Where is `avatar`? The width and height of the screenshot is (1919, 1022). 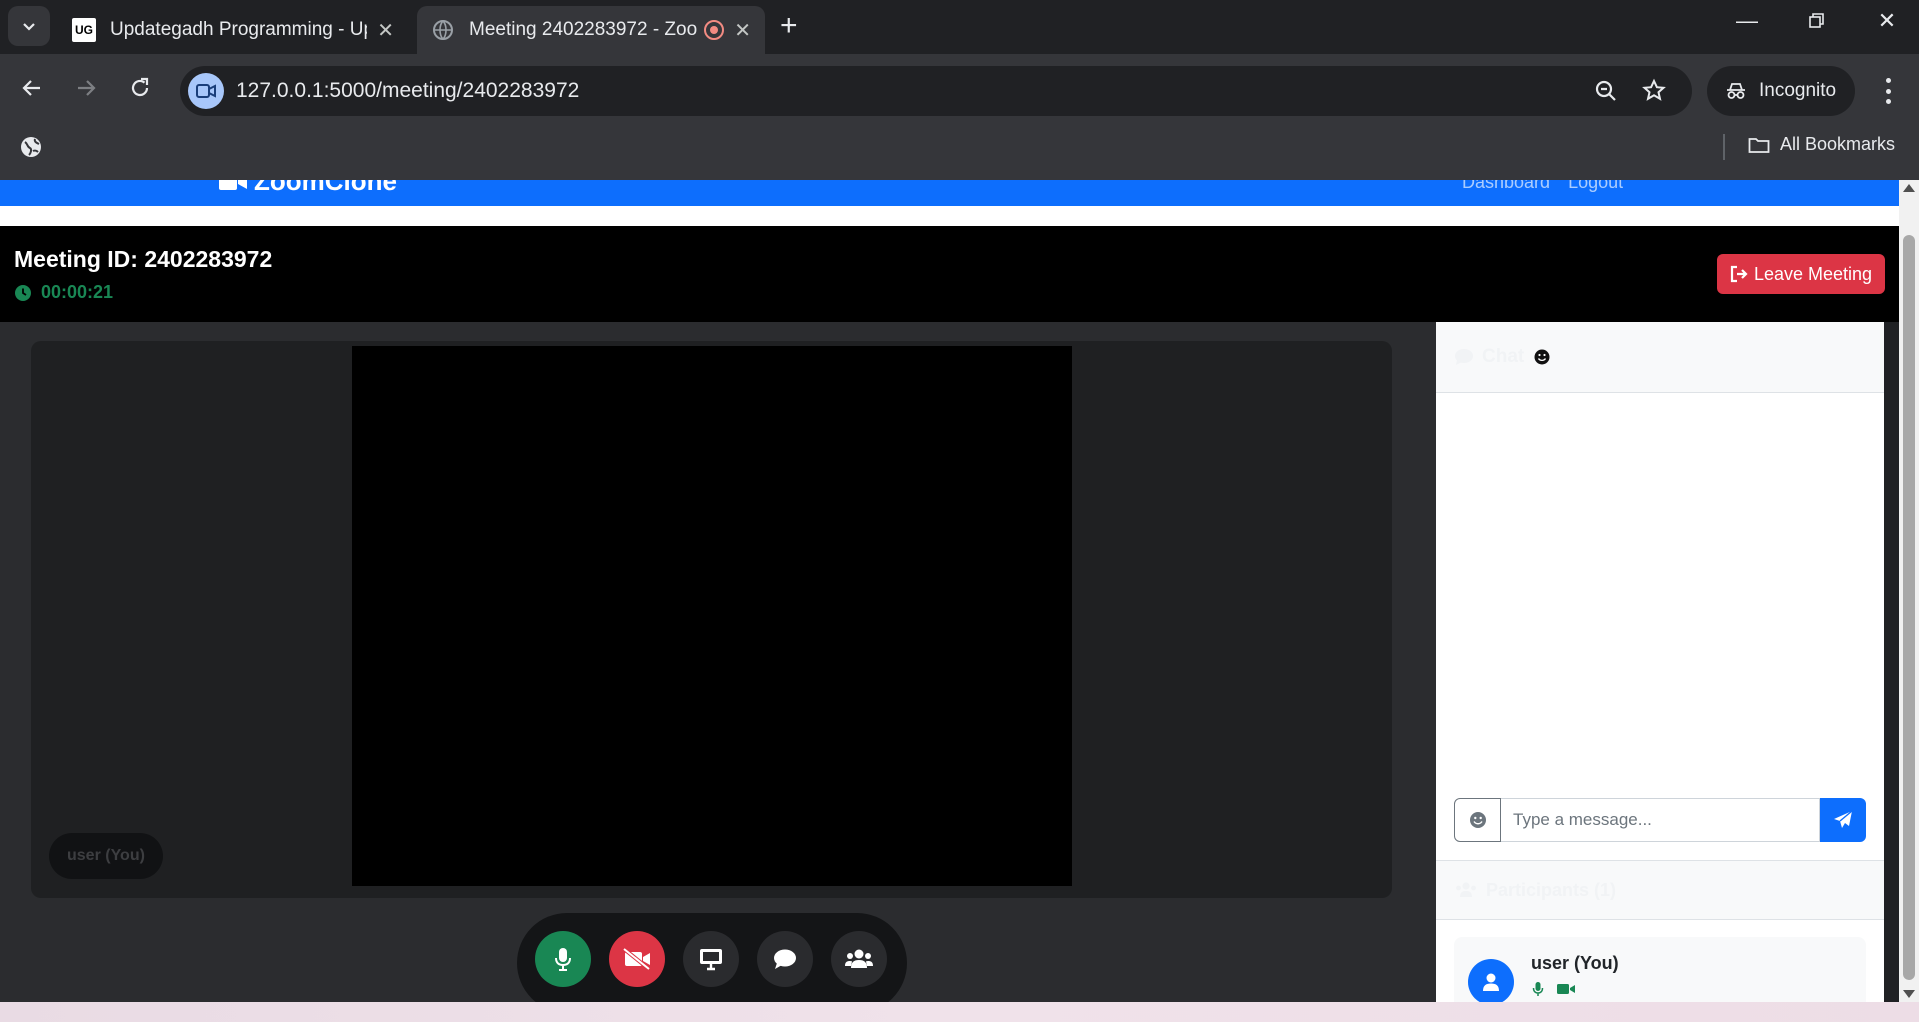 avatar is located at coordinates (1491, 980).